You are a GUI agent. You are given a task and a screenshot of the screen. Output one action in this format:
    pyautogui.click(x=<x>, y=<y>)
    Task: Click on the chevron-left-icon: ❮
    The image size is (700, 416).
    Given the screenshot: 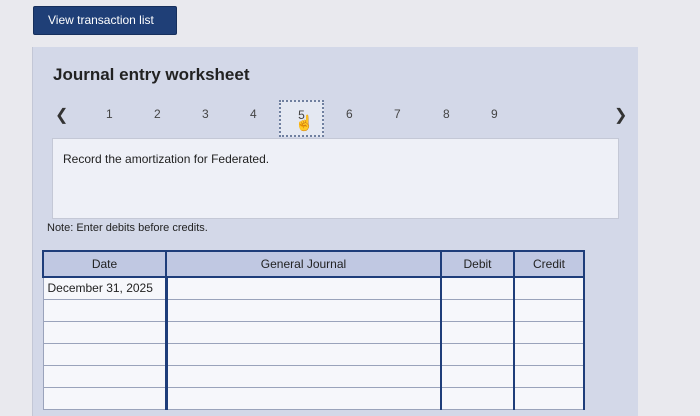 What is the action you would take?
    pyautogui.click(x=61, y=115)
    